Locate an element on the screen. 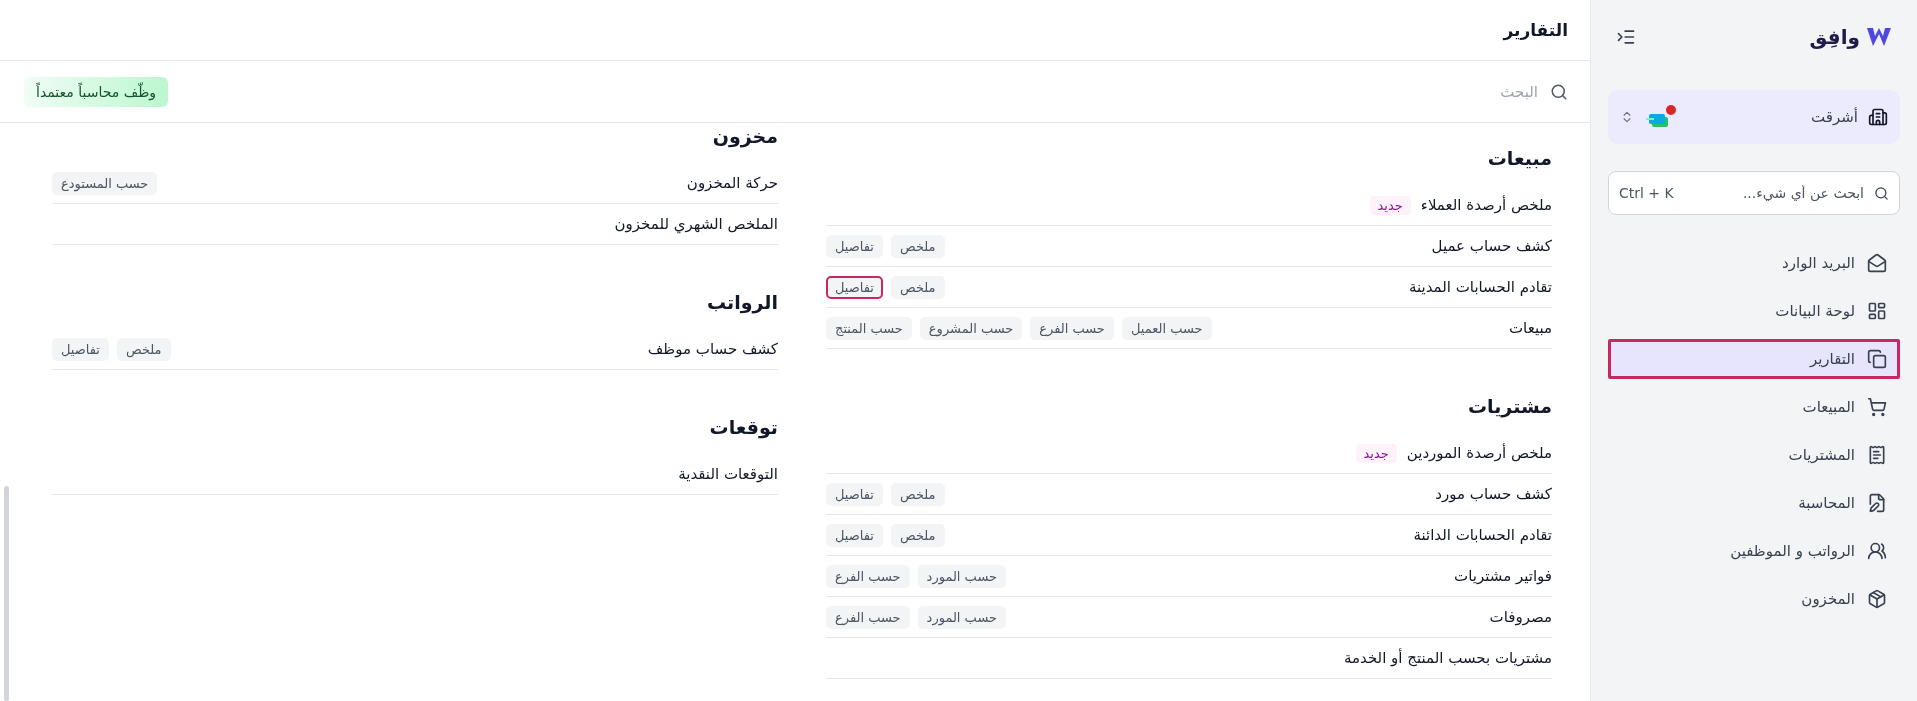 The image size is (1917, 701). sidebar-item: التقارير is located at coordinates (1754, 359).